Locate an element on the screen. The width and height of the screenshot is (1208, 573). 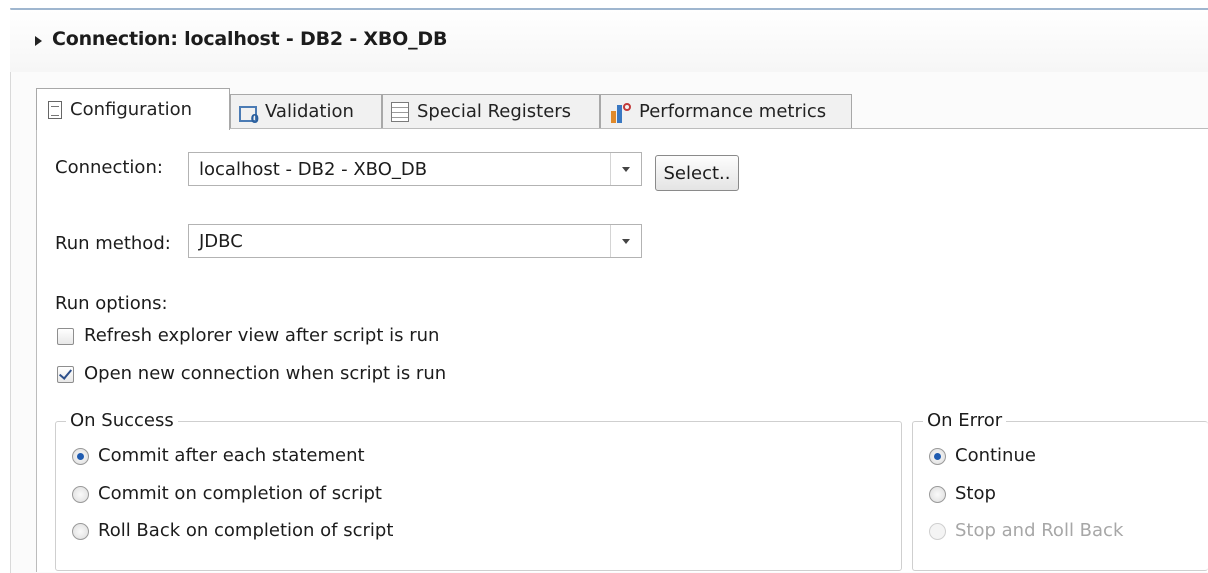
continue-radio is located at coordinates (937, 456).